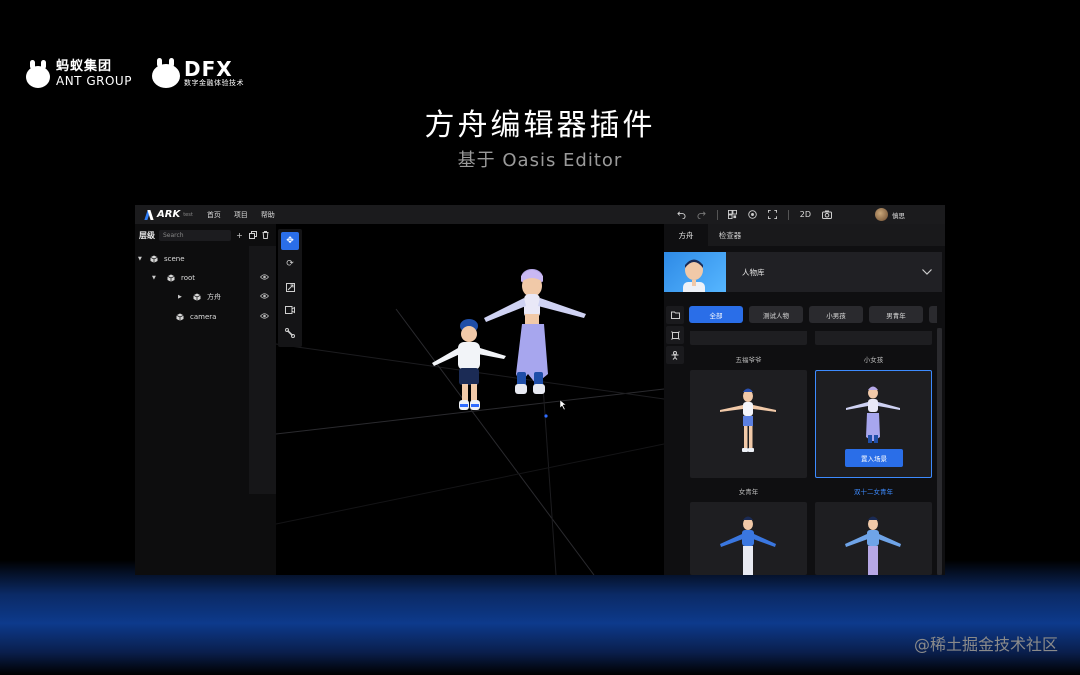  What do you see at coordinates (268, 215) in the screenshot?
I see `menu-help: 帮助` at bounding box center [268, 215].